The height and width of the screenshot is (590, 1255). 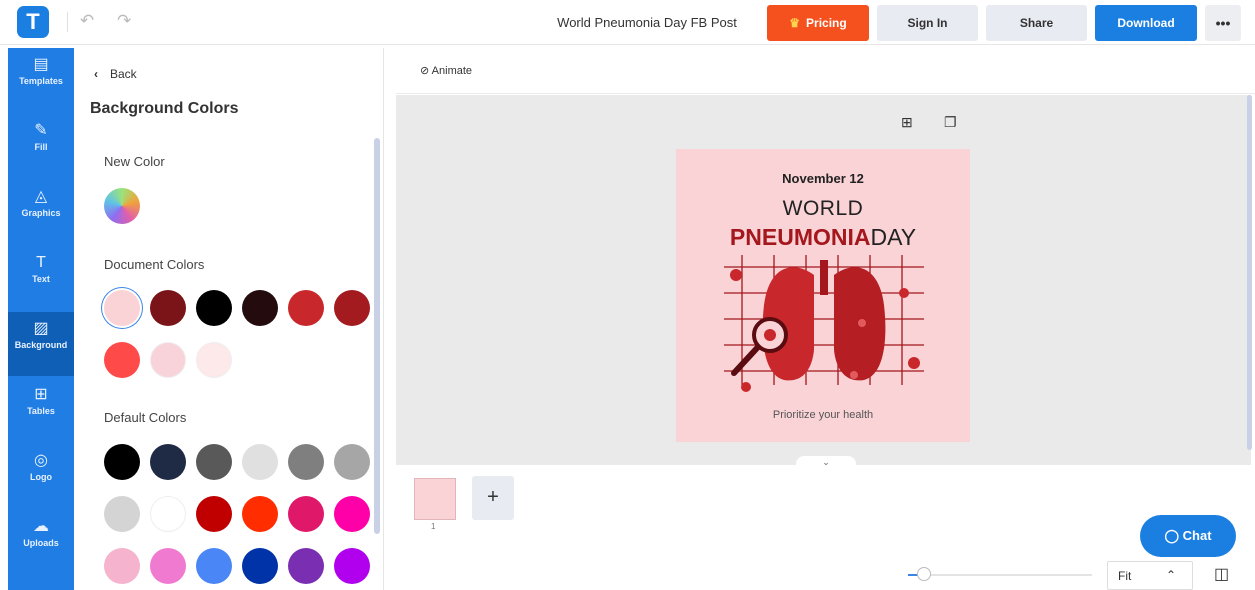 I want to click on logo-icon: ◎, so click(x=41, y=460).